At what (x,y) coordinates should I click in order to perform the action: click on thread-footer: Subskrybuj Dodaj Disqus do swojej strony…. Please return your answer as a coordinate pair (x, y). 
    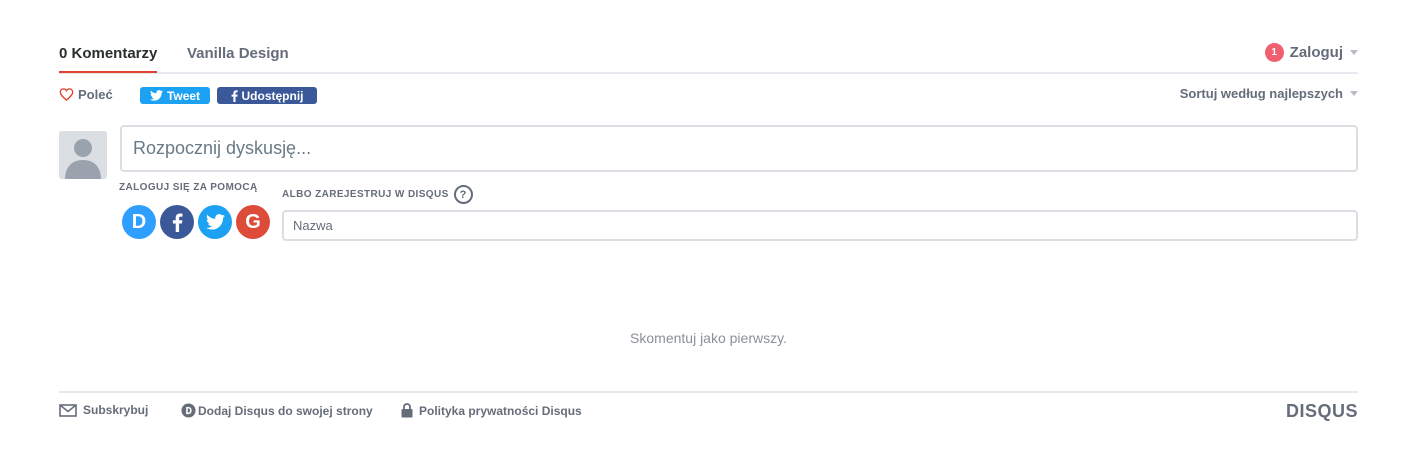
    Looking at the image, I should click on (708, 408).